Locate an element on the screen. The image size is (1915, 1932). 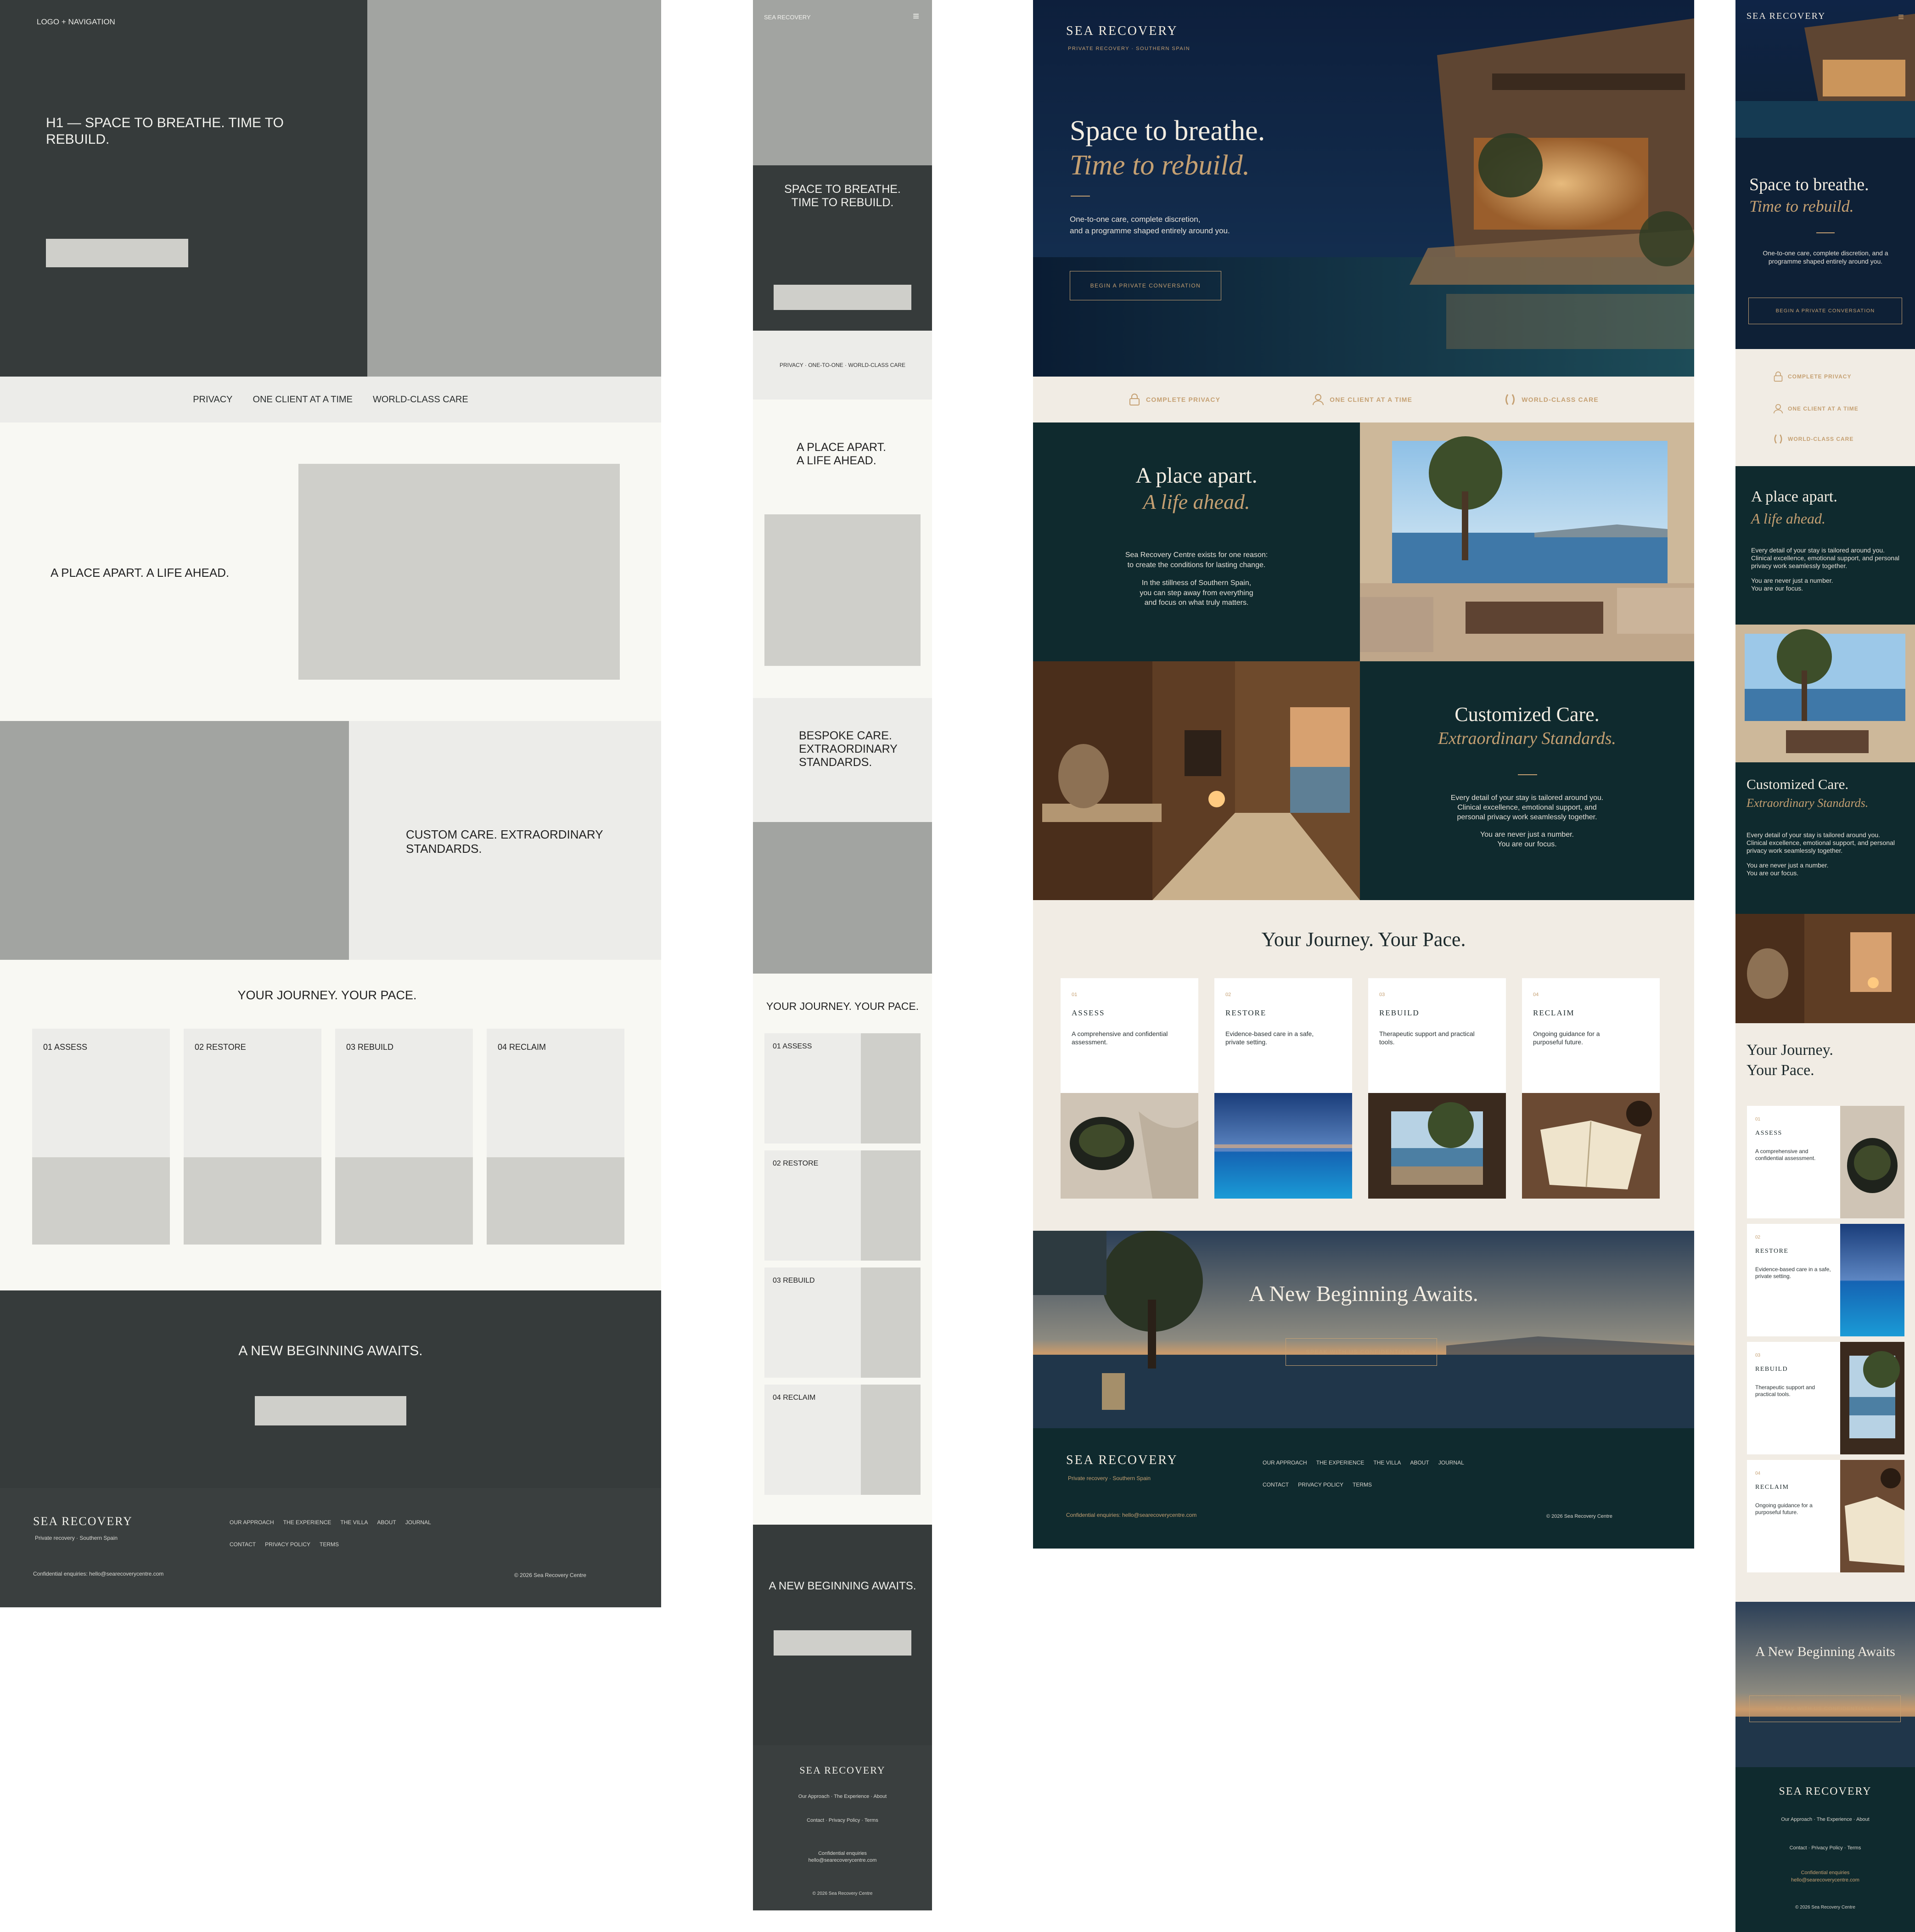
wfm-brand: SEA RECOVERY is located at coordinates (787, 17).